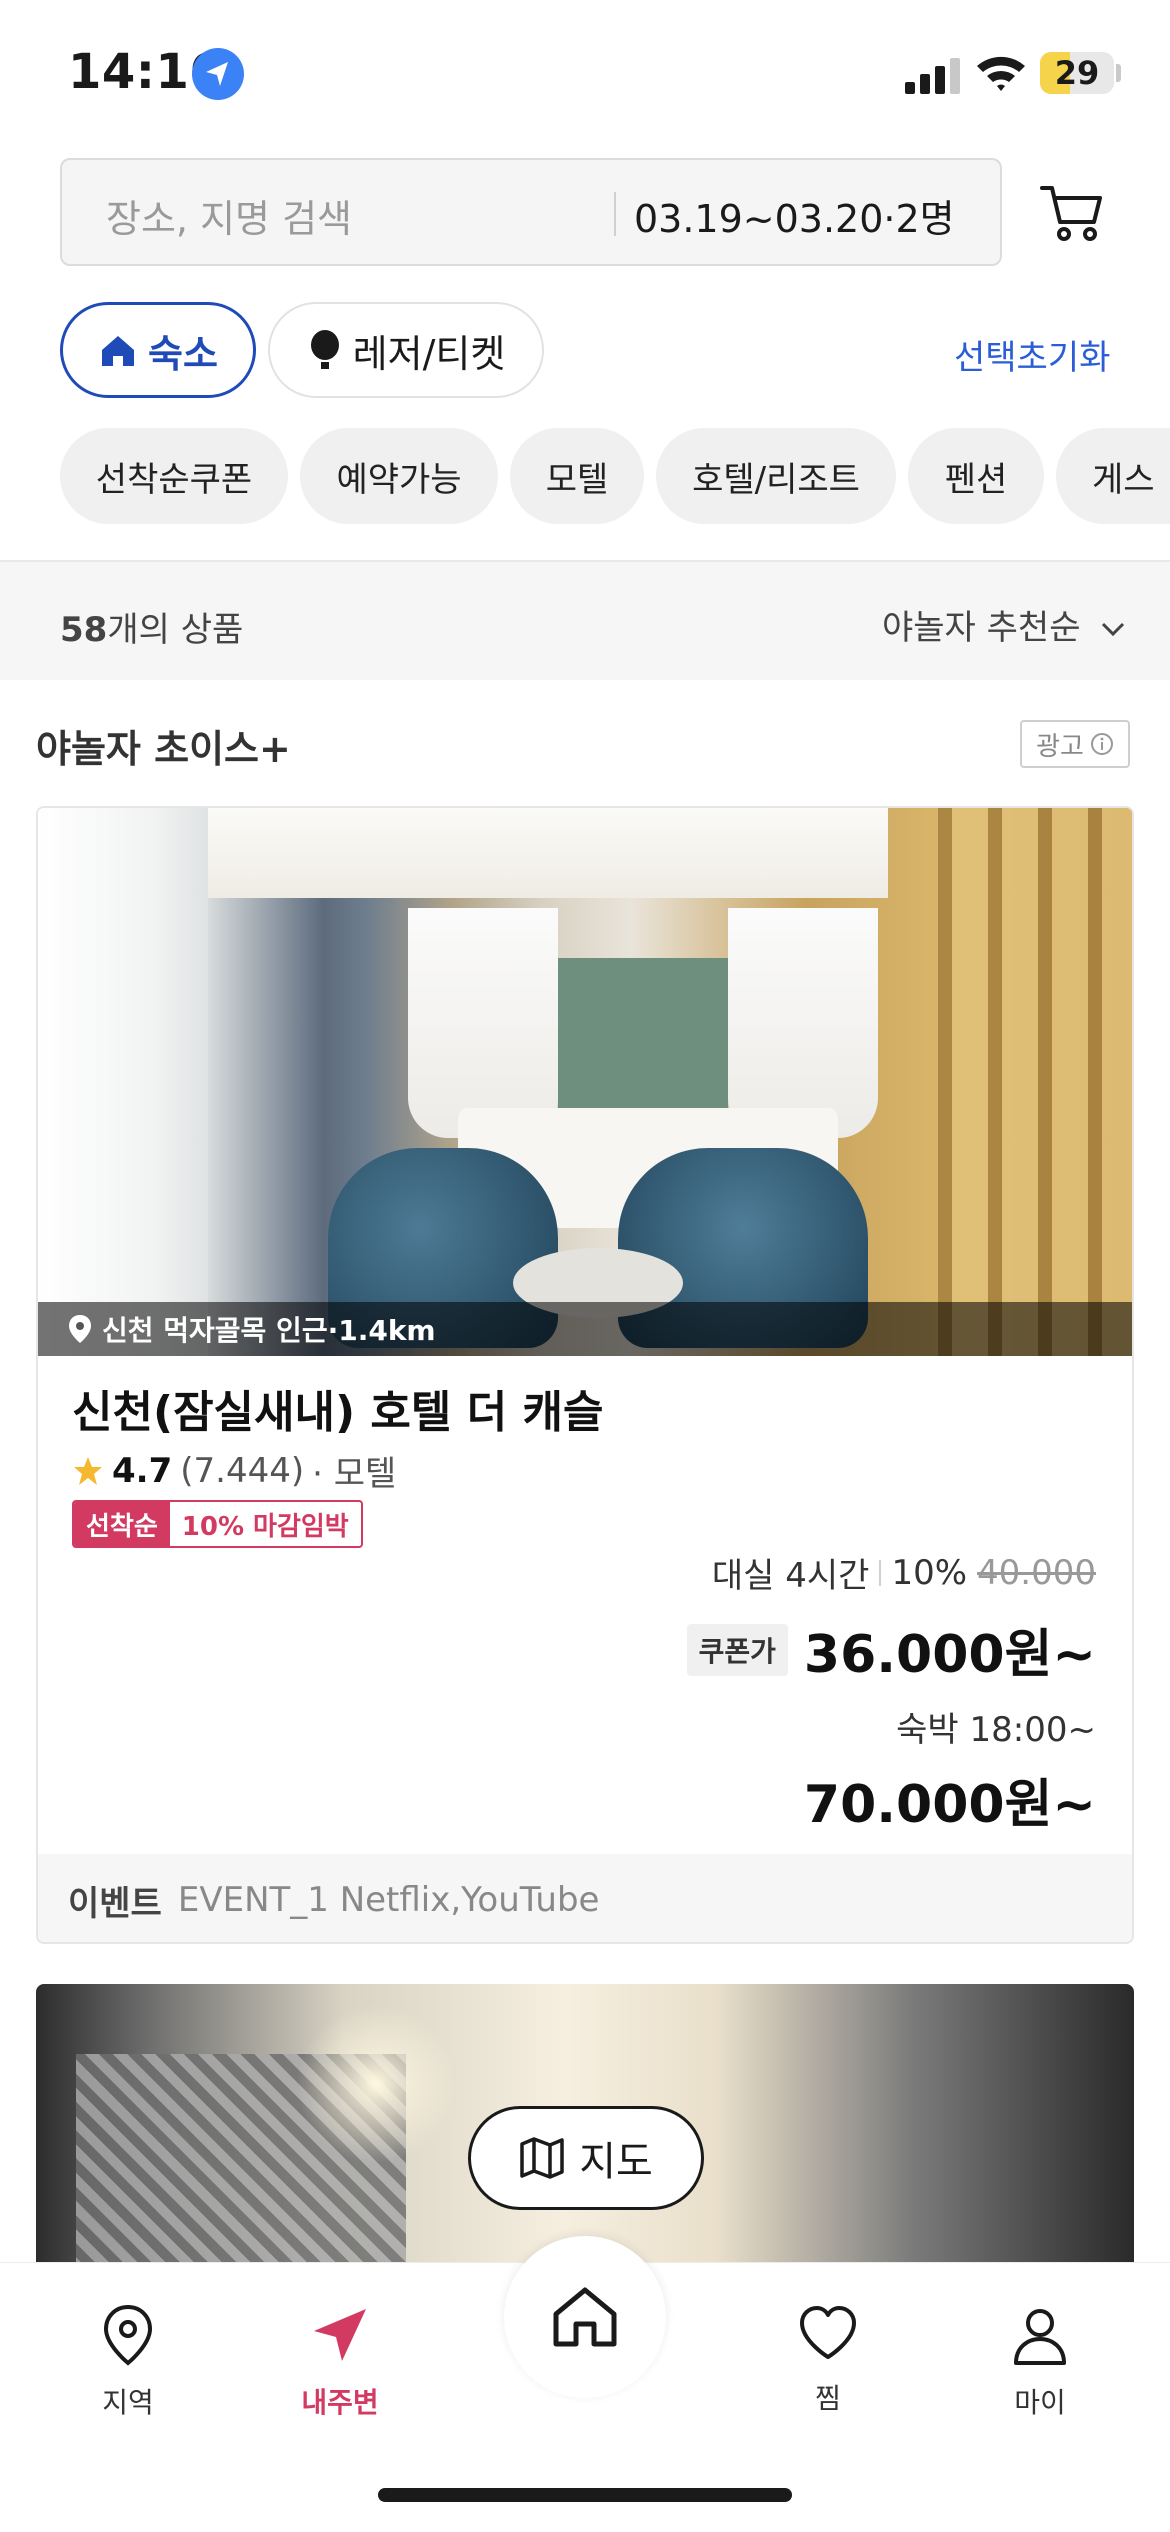 The width and height of the screenshot is (1170, 2532). Describe the element at coordinates (585, 620) in the screenshot. I see `results-bar: 58개의 상품 야놀자 추천순` at that location.